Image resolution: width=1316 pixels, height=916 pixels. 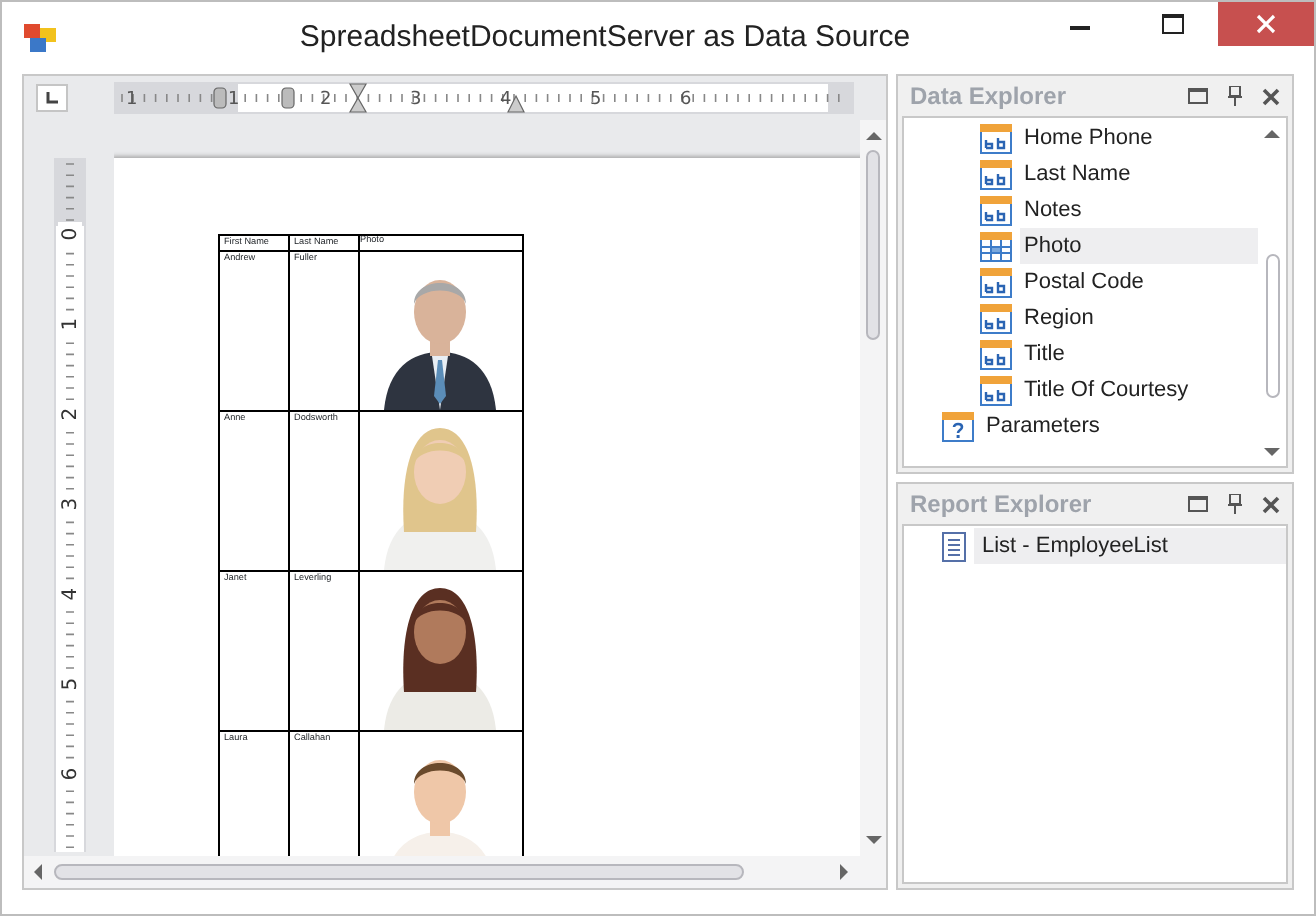 What do you see at coordinates (996, 246) in the screenshot?
I see `table-field-icon` at bounding box center [996, 246].